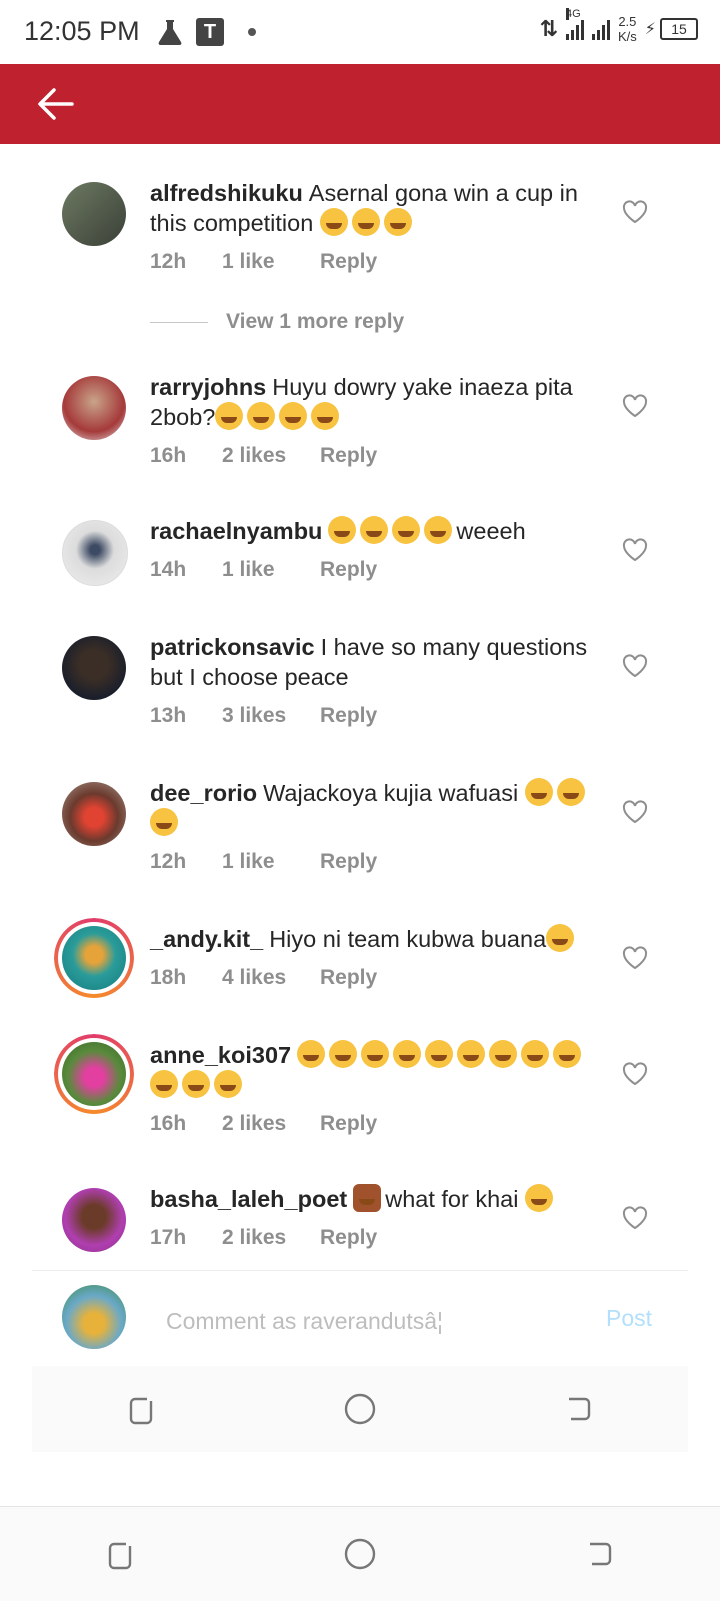 The width and height of the screenshot is (720, 1601). Describe the element at coordinates (627, 29) in the screenshot. I see `network-speed: 2.5 K/s` at that location.